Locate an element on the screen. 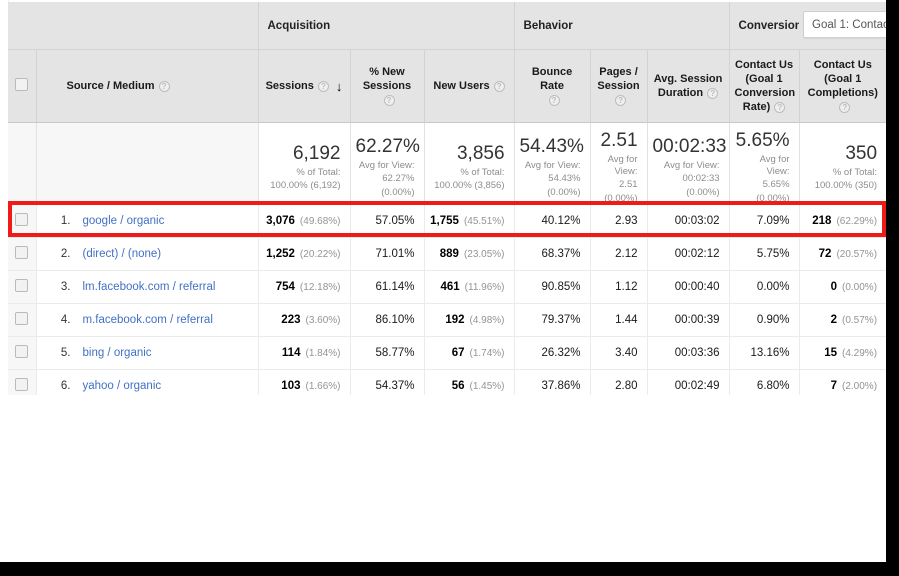 This screenshot has width=899, height=576. summary-new-sessions-pct-value: 62.27% is located at coordinates (387, 146).